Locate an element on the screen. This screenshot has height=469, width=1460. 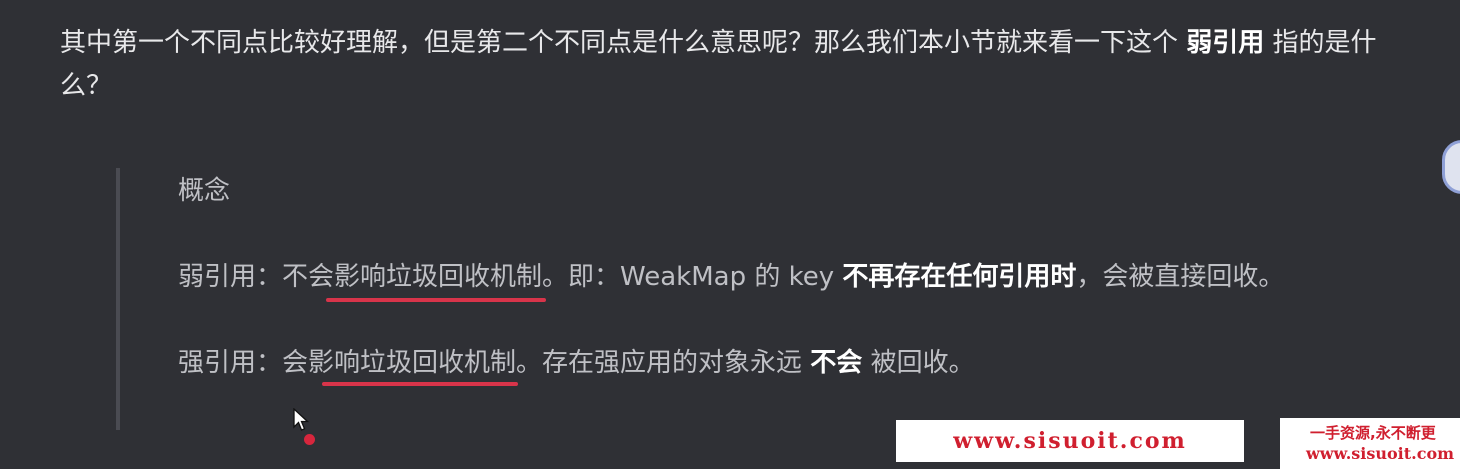
weak-middle: 。即：WeakMap 的 key is located at coordinates (692, 277).